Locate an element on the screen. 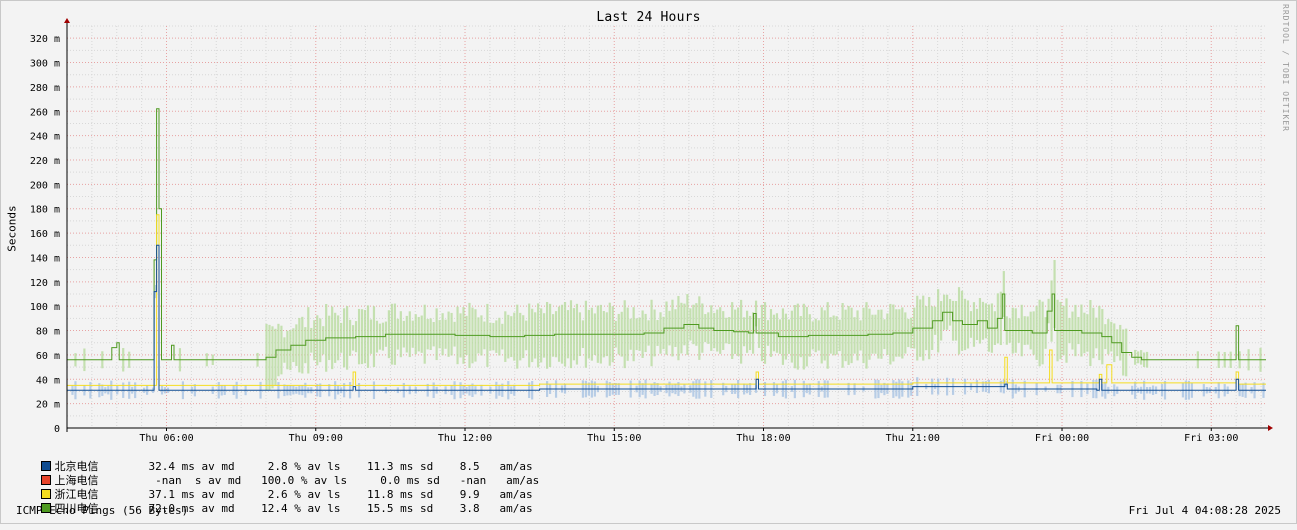  y-axis-label: Seconds is located at coordinates (12, 228).